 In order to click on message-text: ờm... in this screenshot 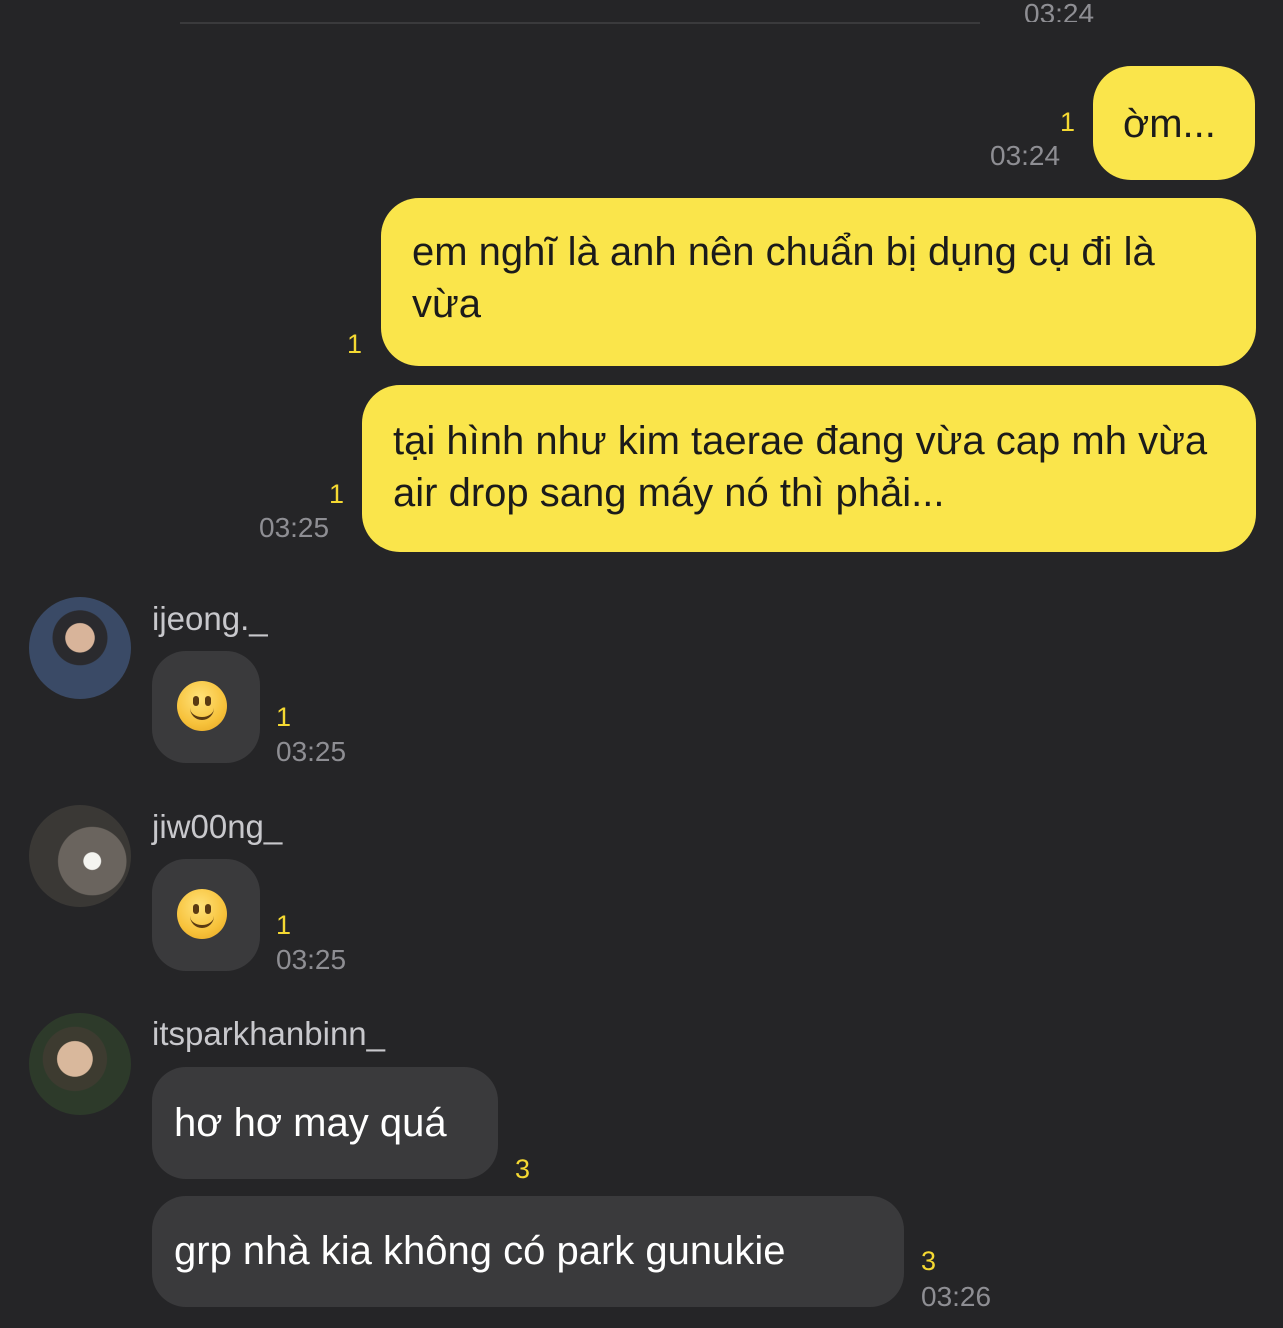, I will do `click(1169, 124)`.